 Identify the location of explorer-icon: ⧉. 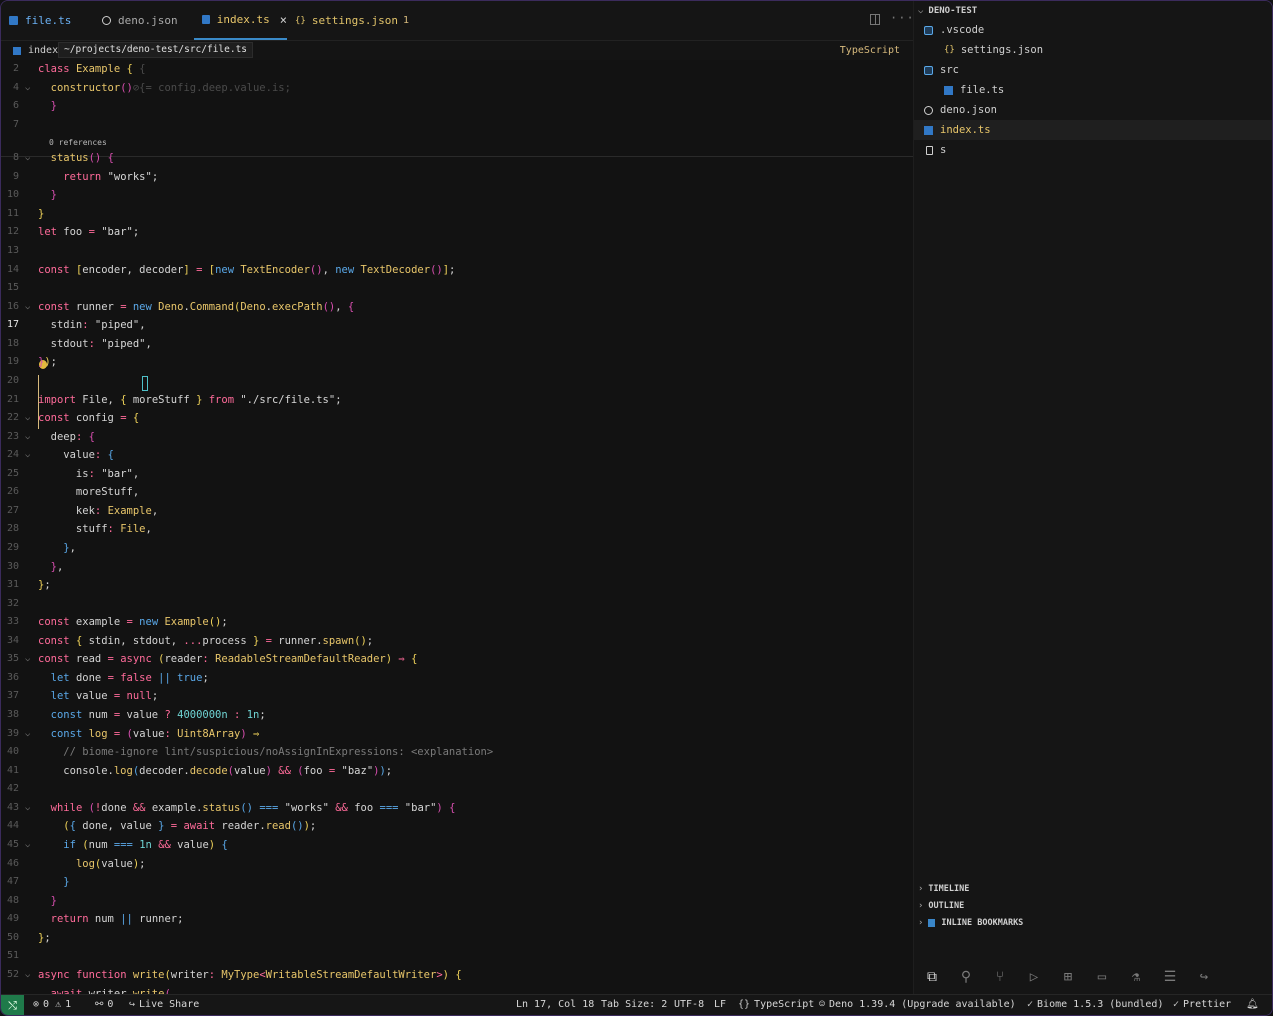
(932, 981).